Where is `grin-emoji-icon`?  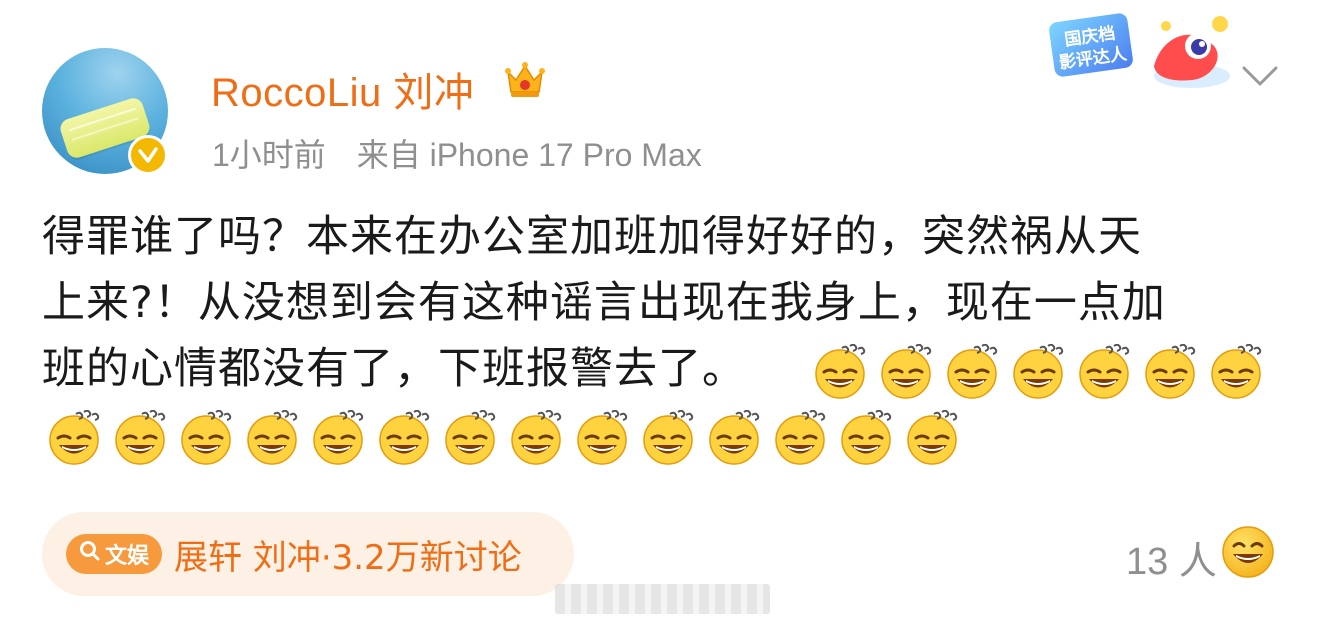 grin-emoji-icon is located at coordinates (1248, 552).